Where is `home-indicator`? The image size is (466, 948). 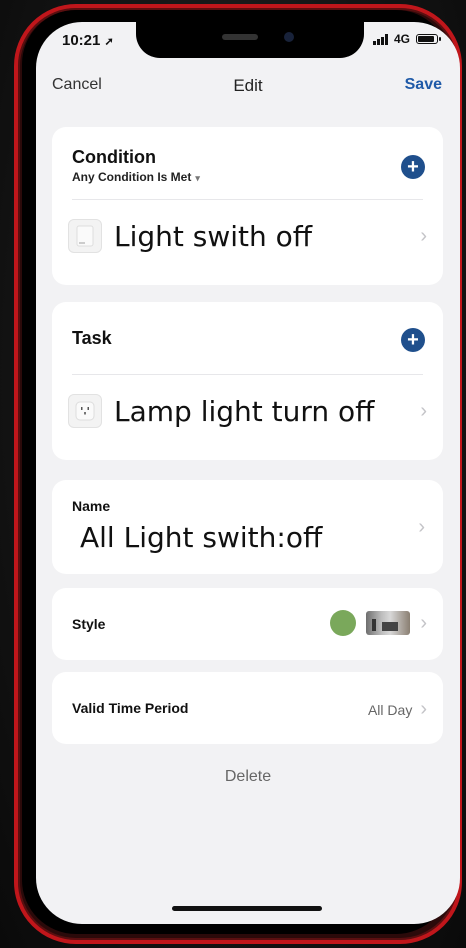
home-indicator is located at coordinates (247, 908).